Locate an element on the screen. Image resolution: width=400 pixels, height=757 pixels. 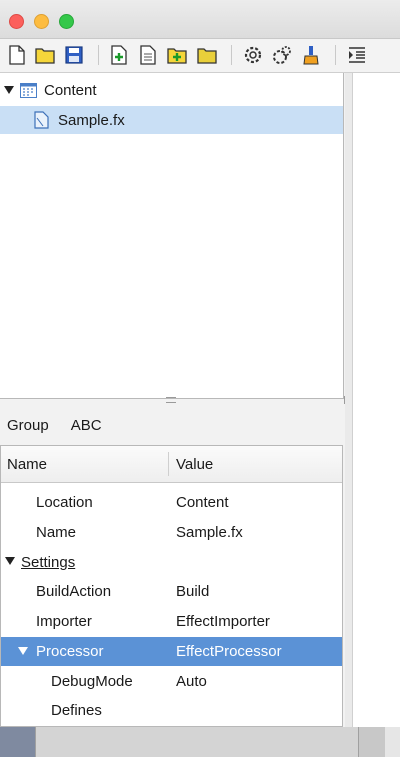
property-sort-bar: Group ABC is located at coordinates (171, 425).